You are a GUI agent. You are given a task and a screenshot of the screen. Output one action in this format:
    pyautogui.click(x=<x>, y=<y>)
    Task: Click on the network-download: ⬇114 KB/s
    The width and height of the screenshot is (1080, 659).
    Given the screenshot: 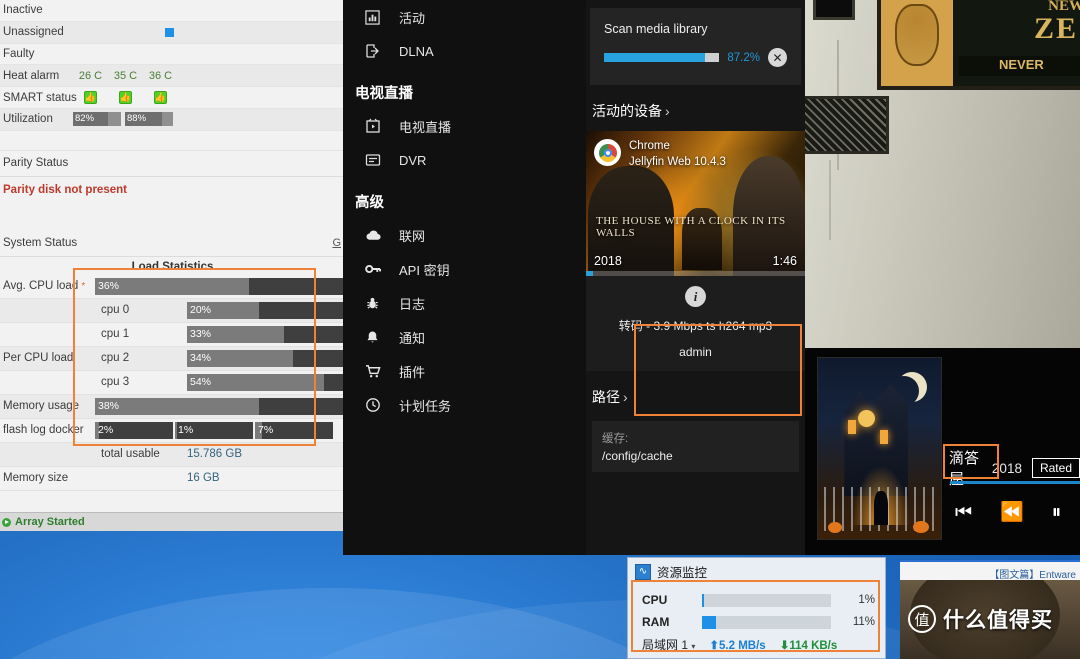 What is the action you would take?
    pyautogui.click(x=808, y=645)
    